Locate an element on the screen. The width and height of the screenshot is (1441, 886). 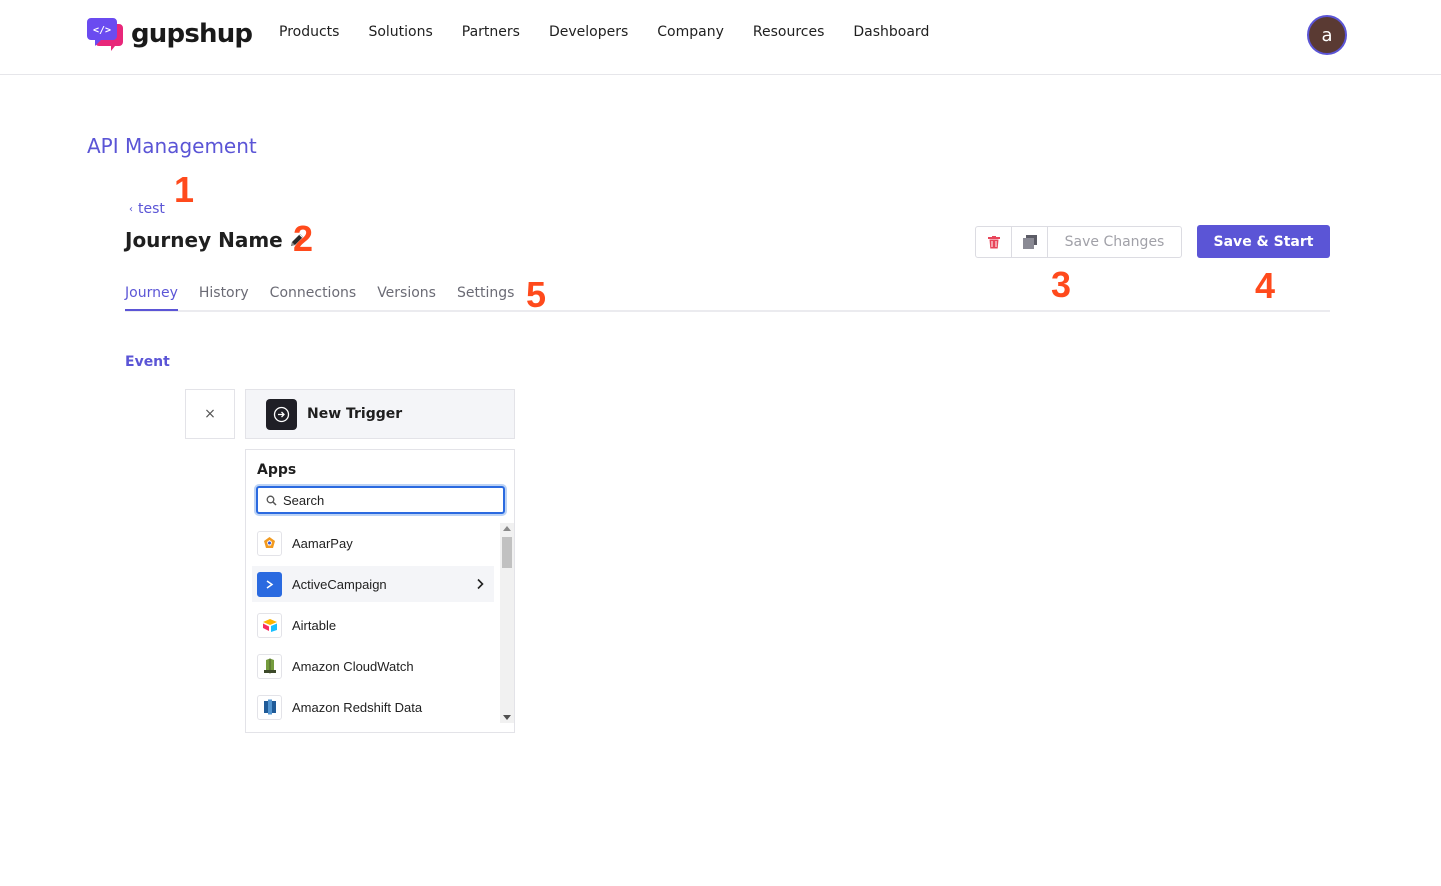
back-link-label: test is located at coordinates (151, 209).